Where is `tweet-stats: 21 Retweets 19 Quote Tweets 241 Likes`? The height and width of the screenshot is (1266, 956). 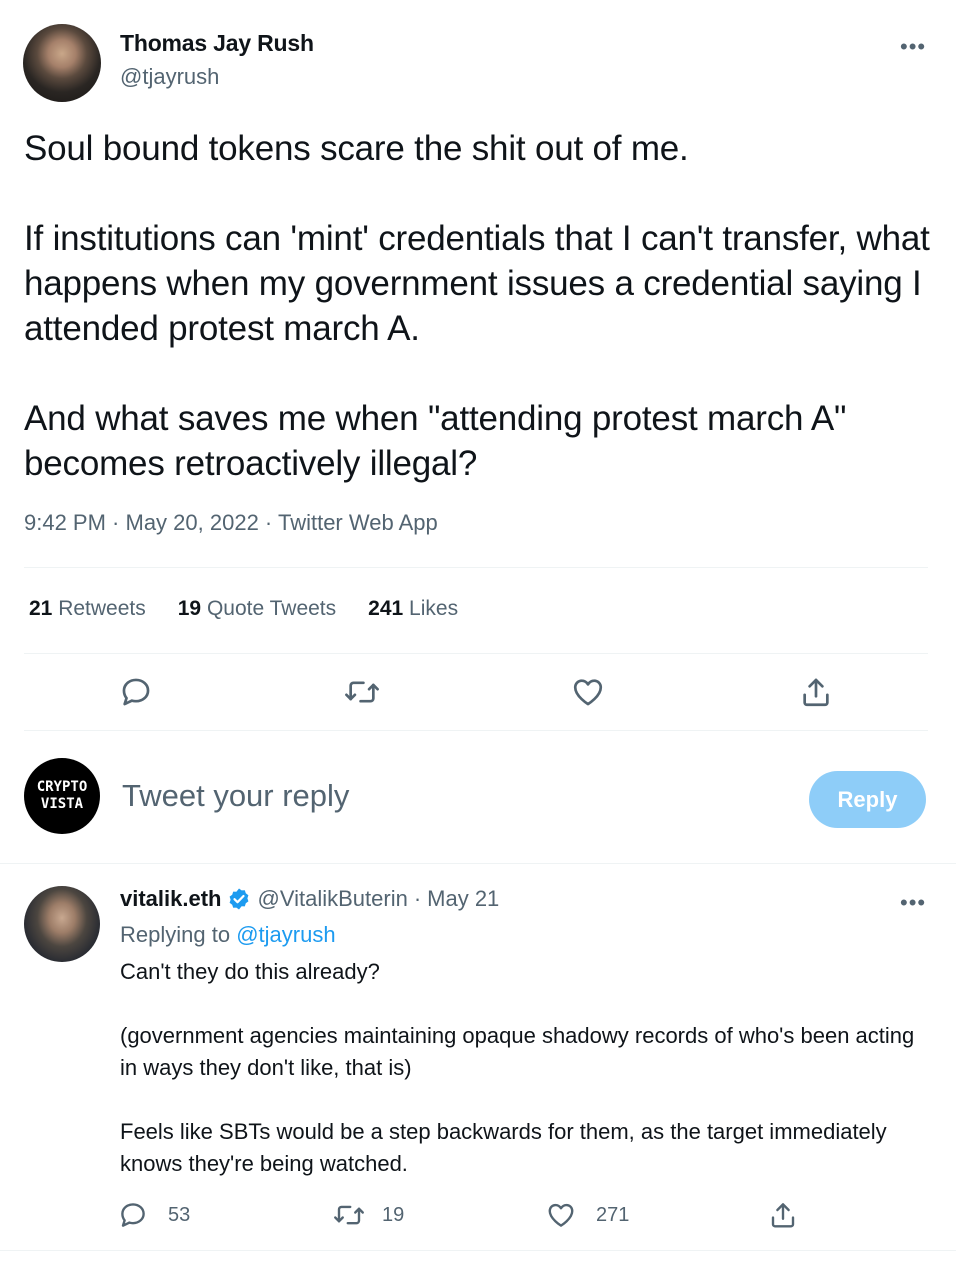
tweet-stats: 21 Retweets 19 Quote Tweets 241 Likes is located at coordinates (243, 609).